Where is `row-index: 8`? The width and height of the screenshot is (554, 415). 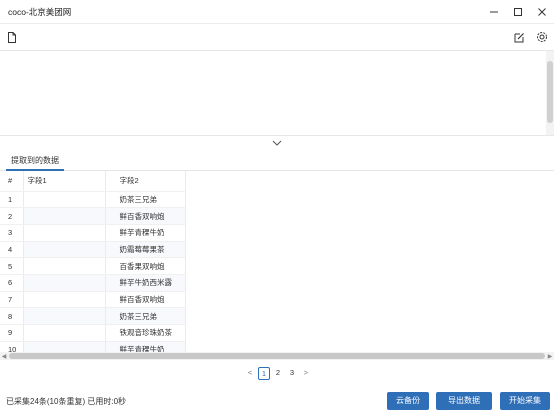
row-index: 8 is located at coordinates (12, 316).